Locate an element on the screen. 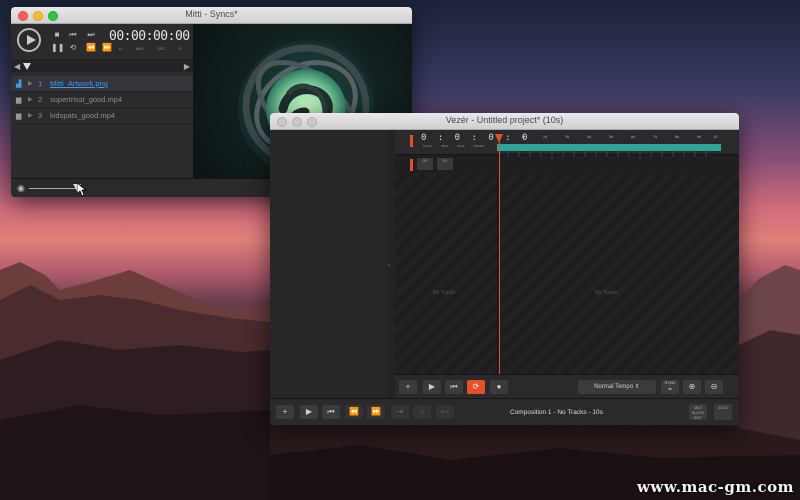  scroll-right-icon: ▶ is located at coordinates (187, 66).